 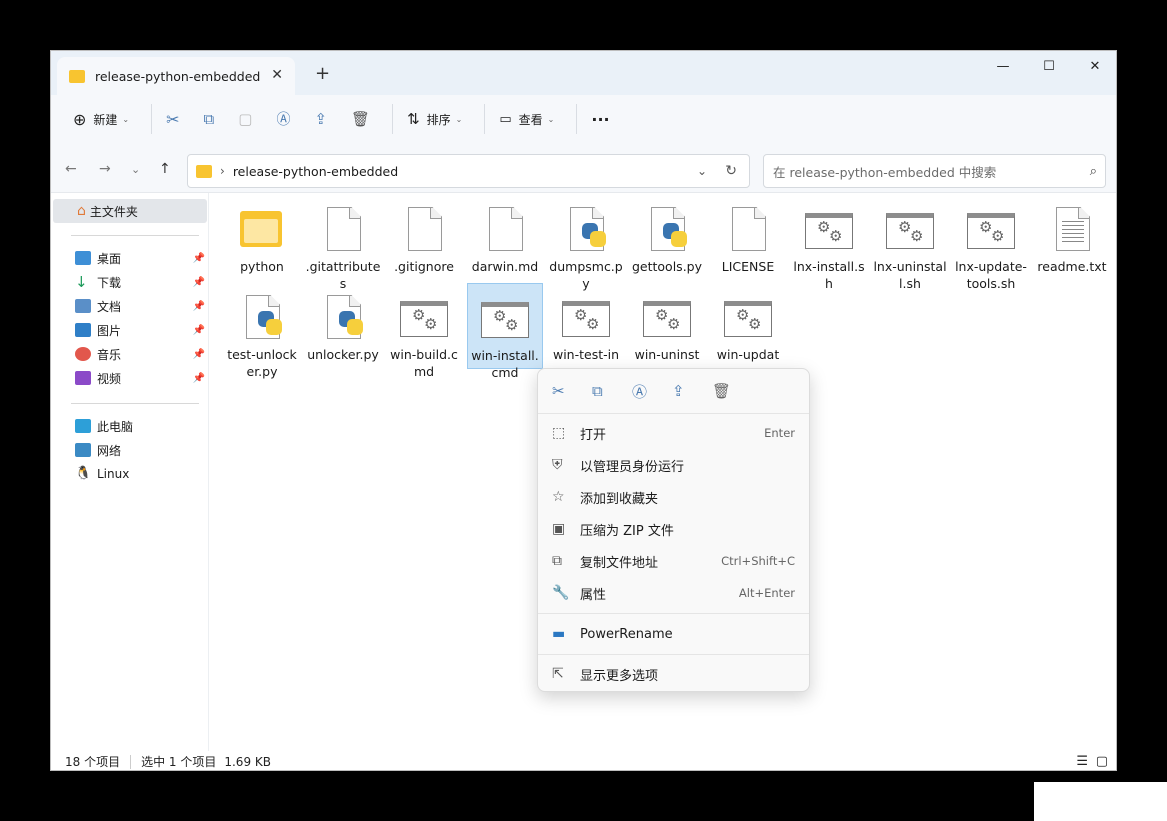 What do you see at coordinates (83, 354) in the screenshot?
I see `music-icon` at bounding box center [83, 354].